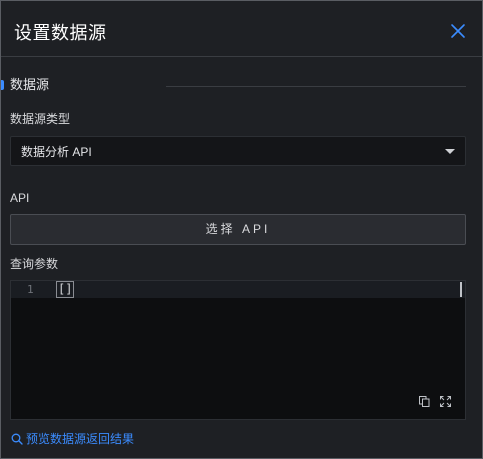 This screenshot has width=483, height=459. Describe the element at coordinates (238, 289) in the screenshot. I see `editor-active-line` at that location.